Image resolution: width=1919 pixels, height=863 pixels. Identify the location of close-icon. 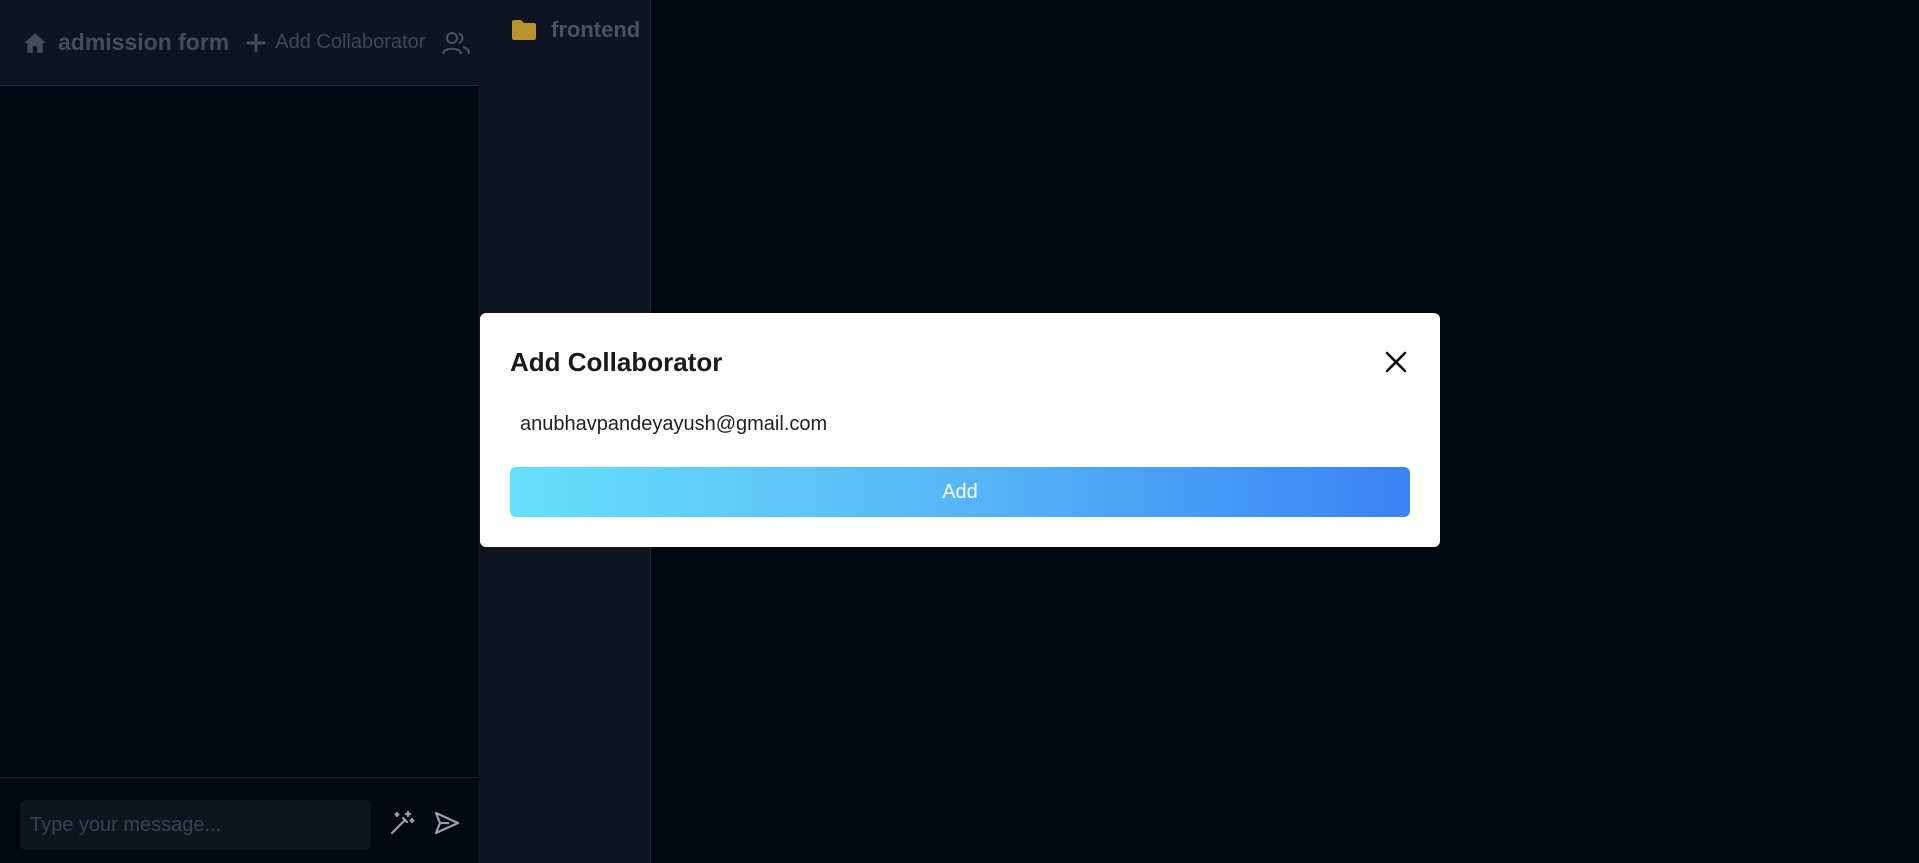
(1396, 362).